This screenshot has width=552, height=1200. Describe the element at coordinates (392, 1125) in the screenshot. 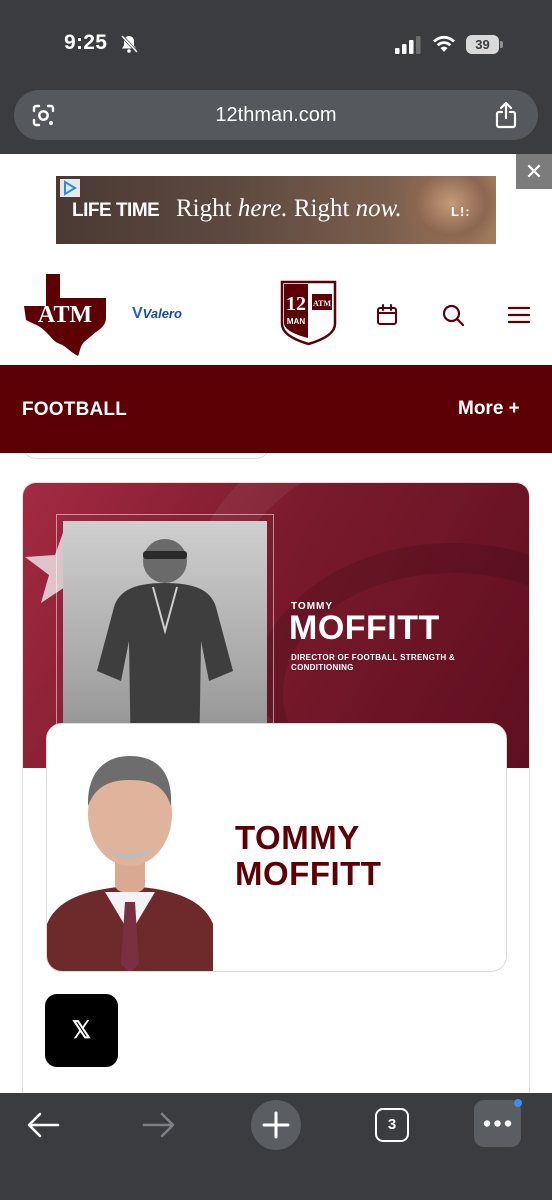

I see `tab-switcher-button: 3` at that location.